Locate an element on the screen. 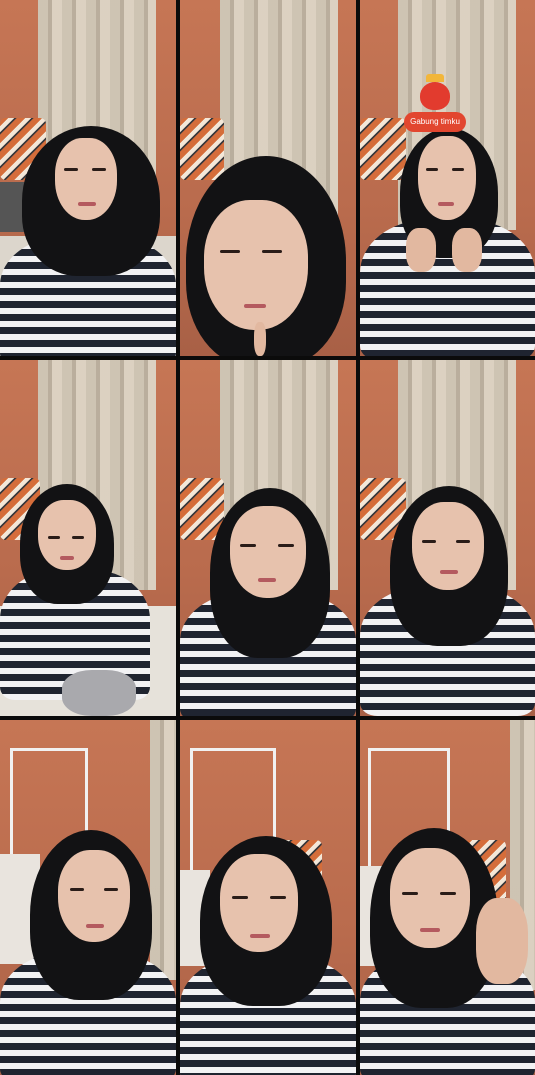 The height and width of the screenshot is (1075, 535). frame-r1c2 is located at coordinates (268, 178).